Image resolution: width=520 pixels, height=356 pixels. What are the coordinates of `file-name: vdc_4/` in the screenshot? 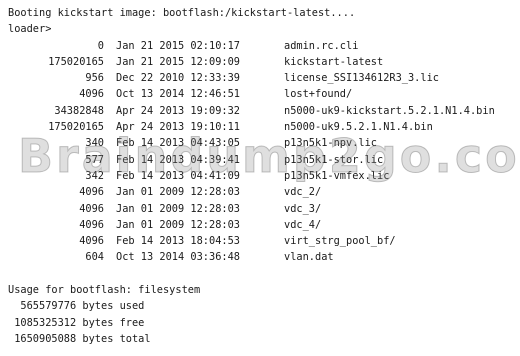 It's located at (303, 224).